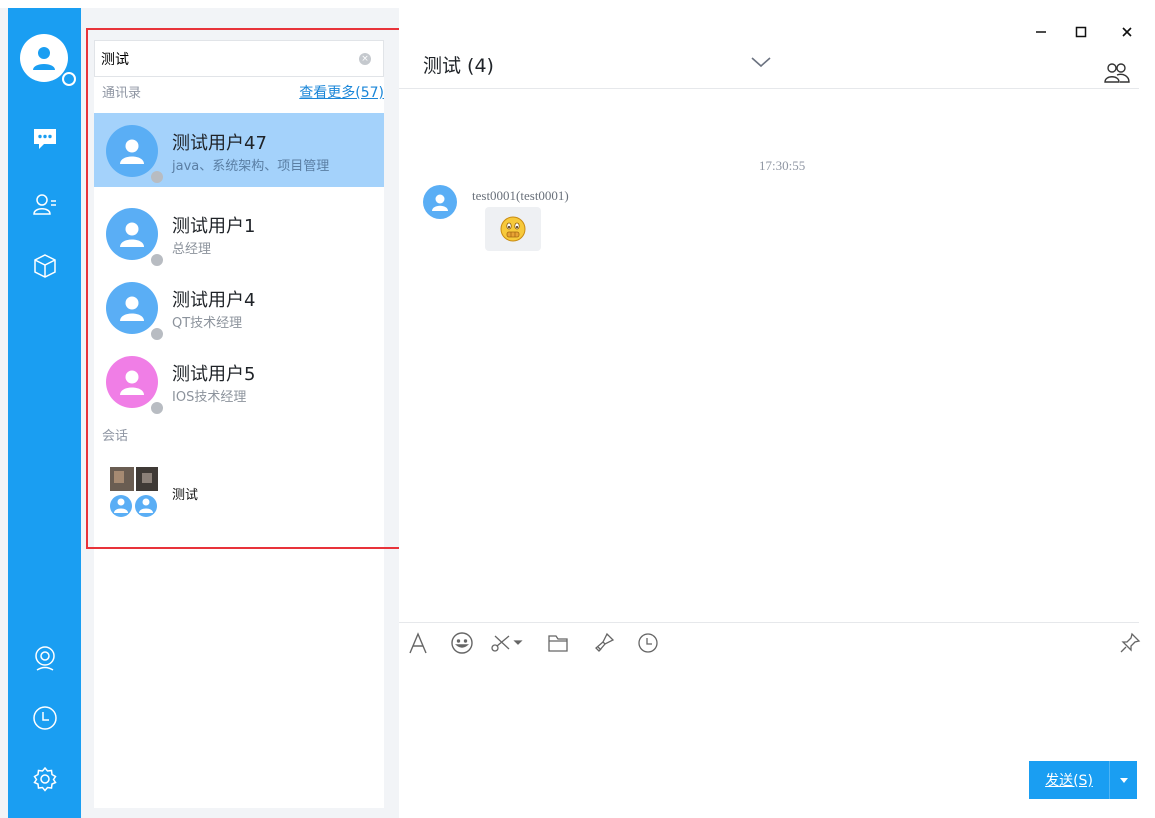  I want to click on title-strip, so click(577, 4).